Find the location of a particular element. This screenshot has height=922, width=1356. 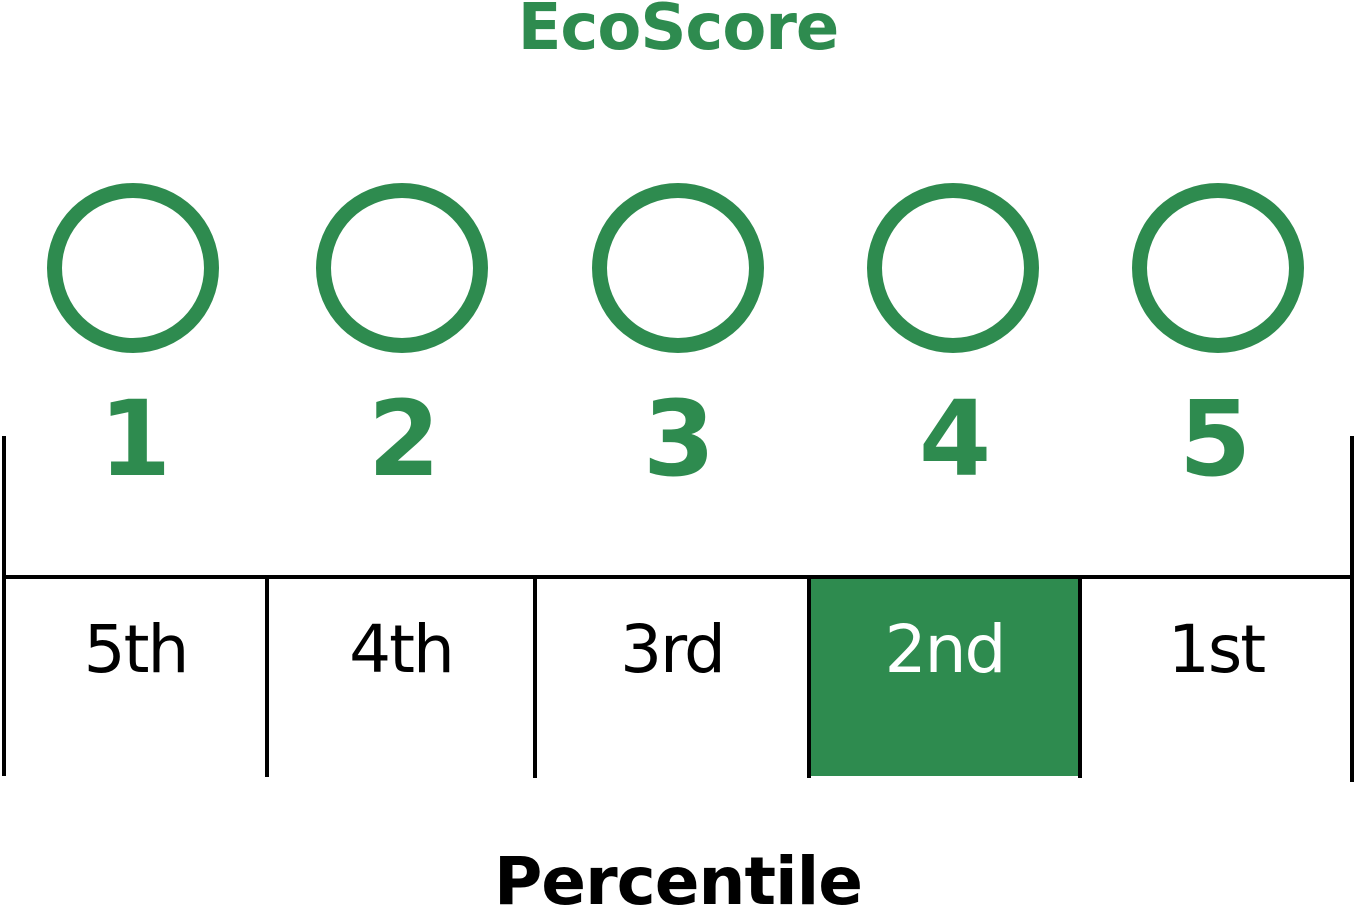

score-number-4: 4 is located at coordinates (955, 439).